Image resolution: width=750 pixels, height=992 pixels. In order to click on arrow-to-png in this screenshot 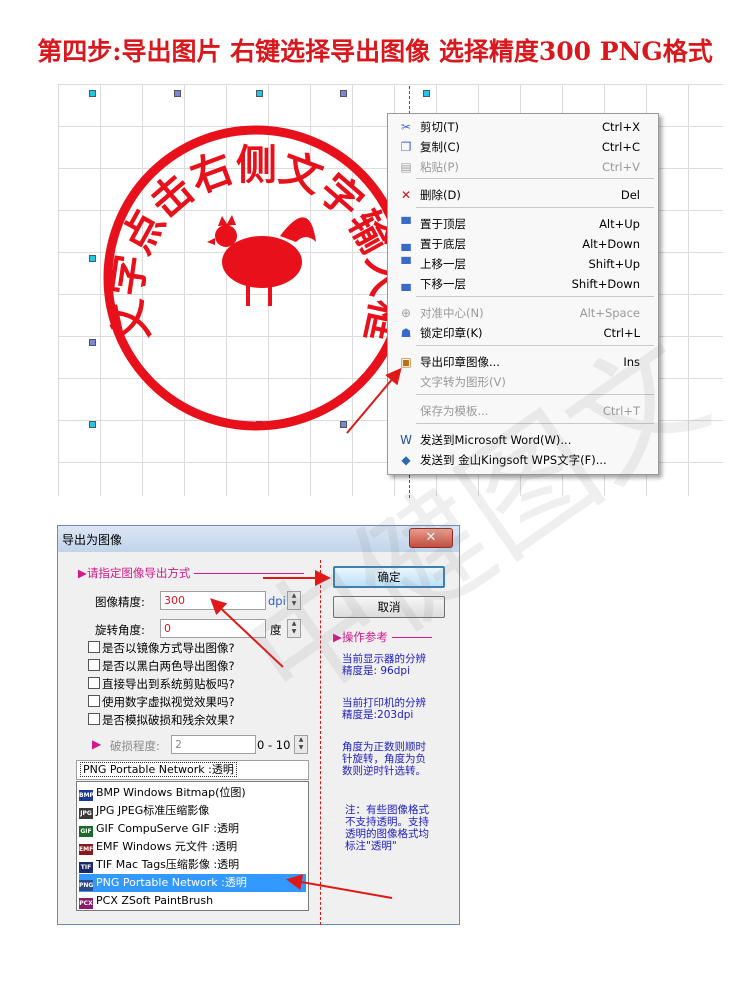, I will do `click(339, 886)`.